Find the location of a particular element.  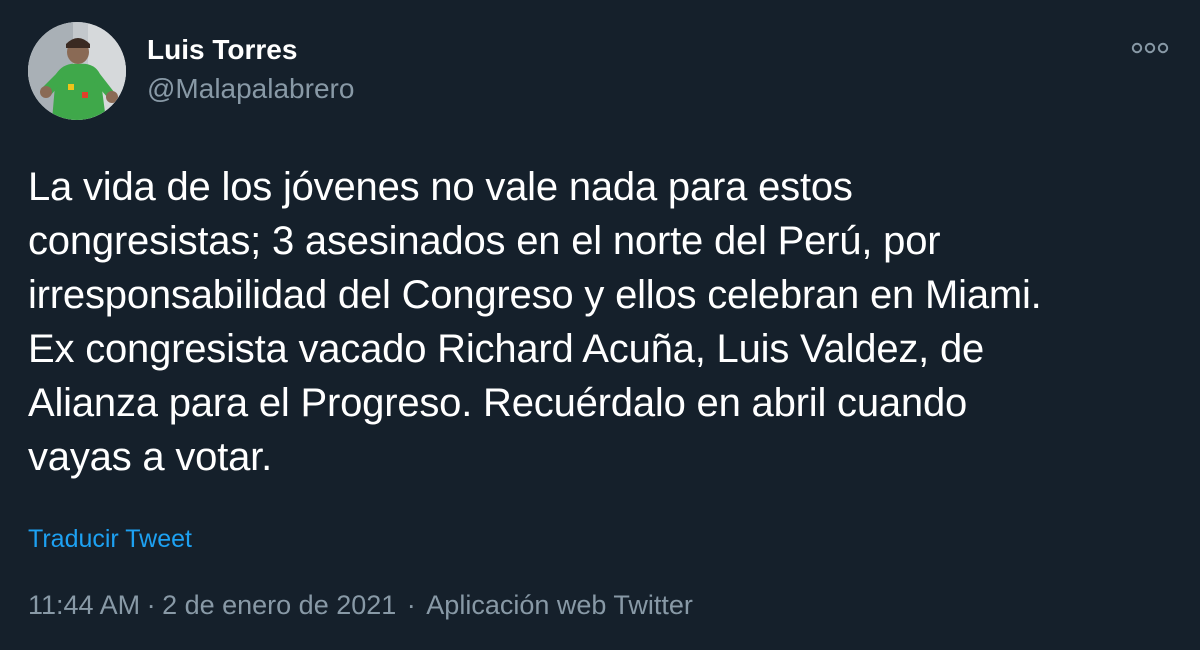

profile-photo-icon is located at coordinates (77, 71).